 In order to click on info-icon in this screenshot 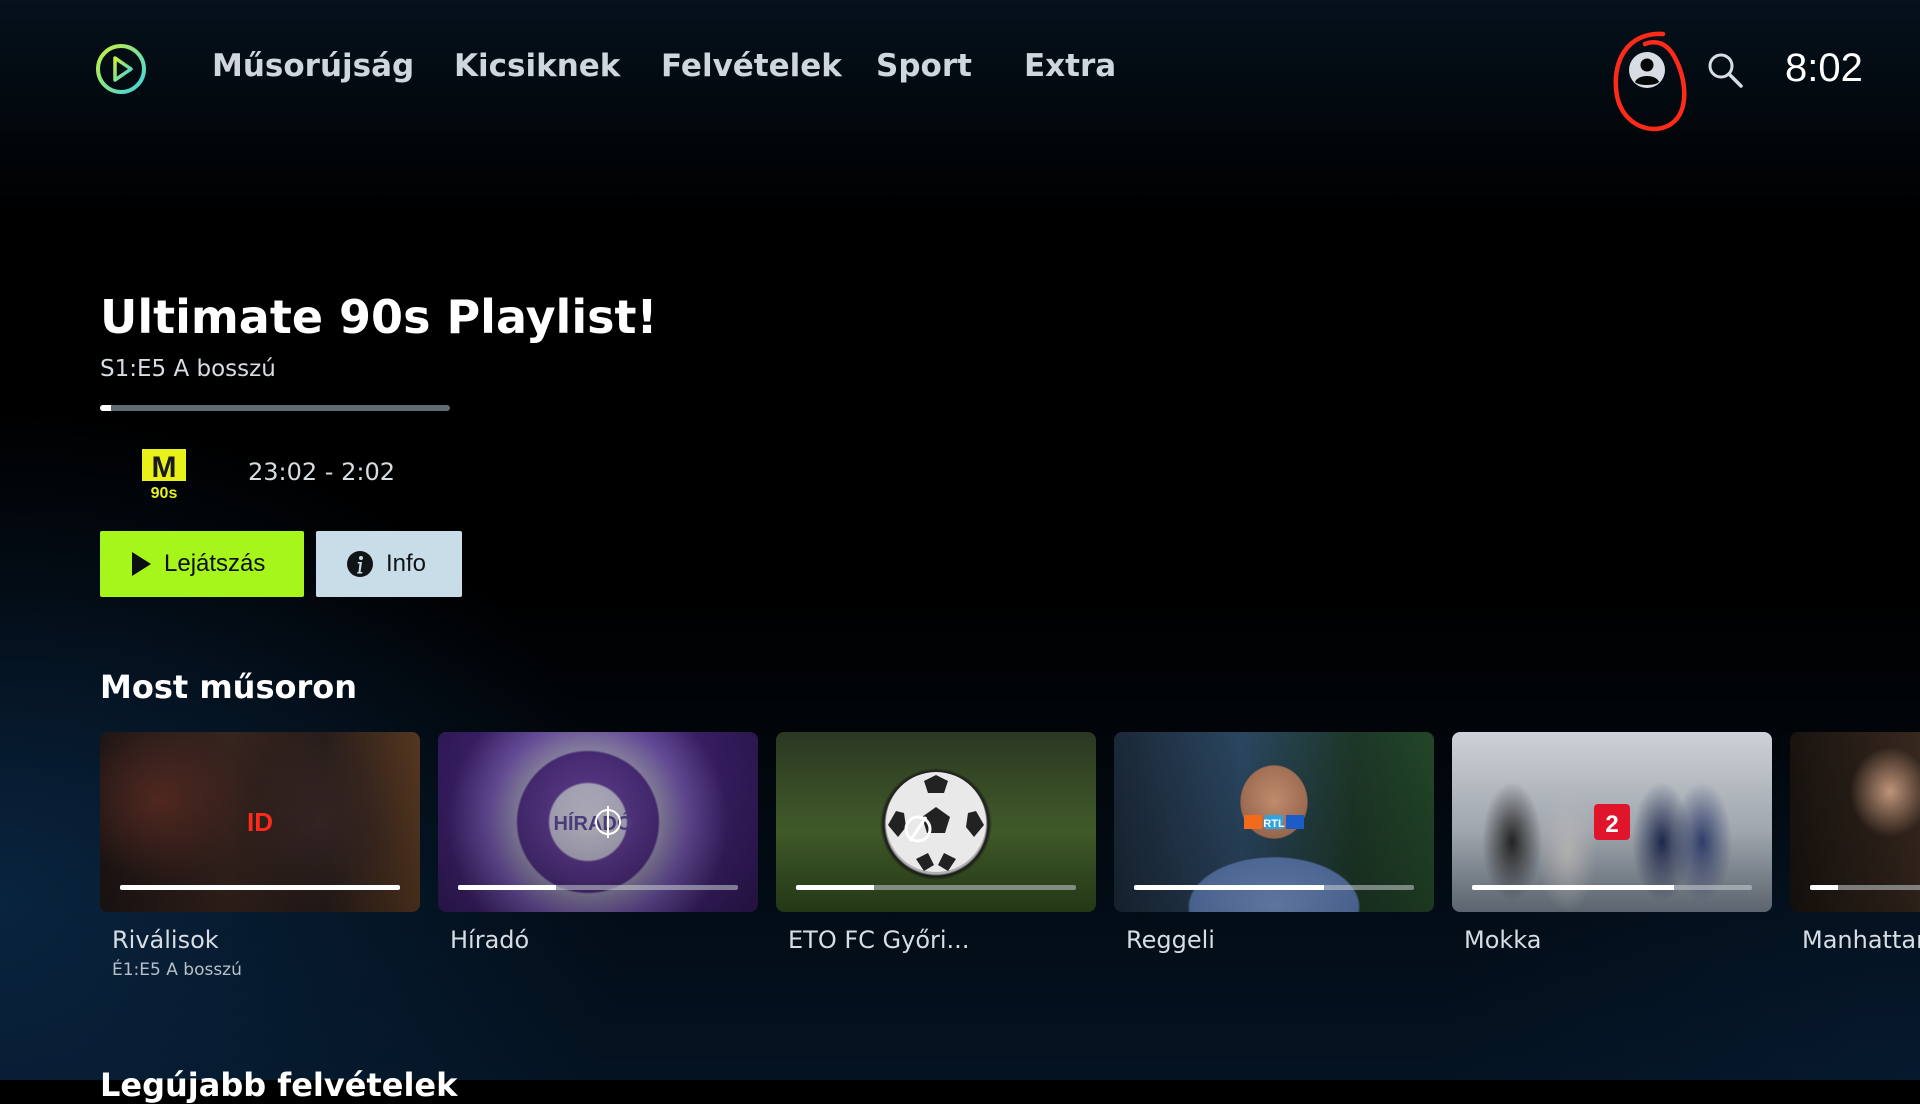, I will do `click(360, 564)`.